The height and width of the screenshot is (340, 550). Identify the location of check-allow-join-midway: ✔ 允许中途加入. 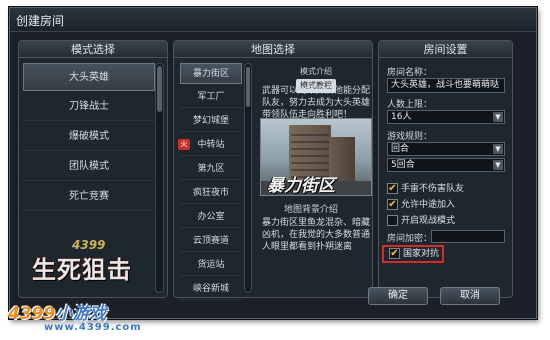
(421, 206).